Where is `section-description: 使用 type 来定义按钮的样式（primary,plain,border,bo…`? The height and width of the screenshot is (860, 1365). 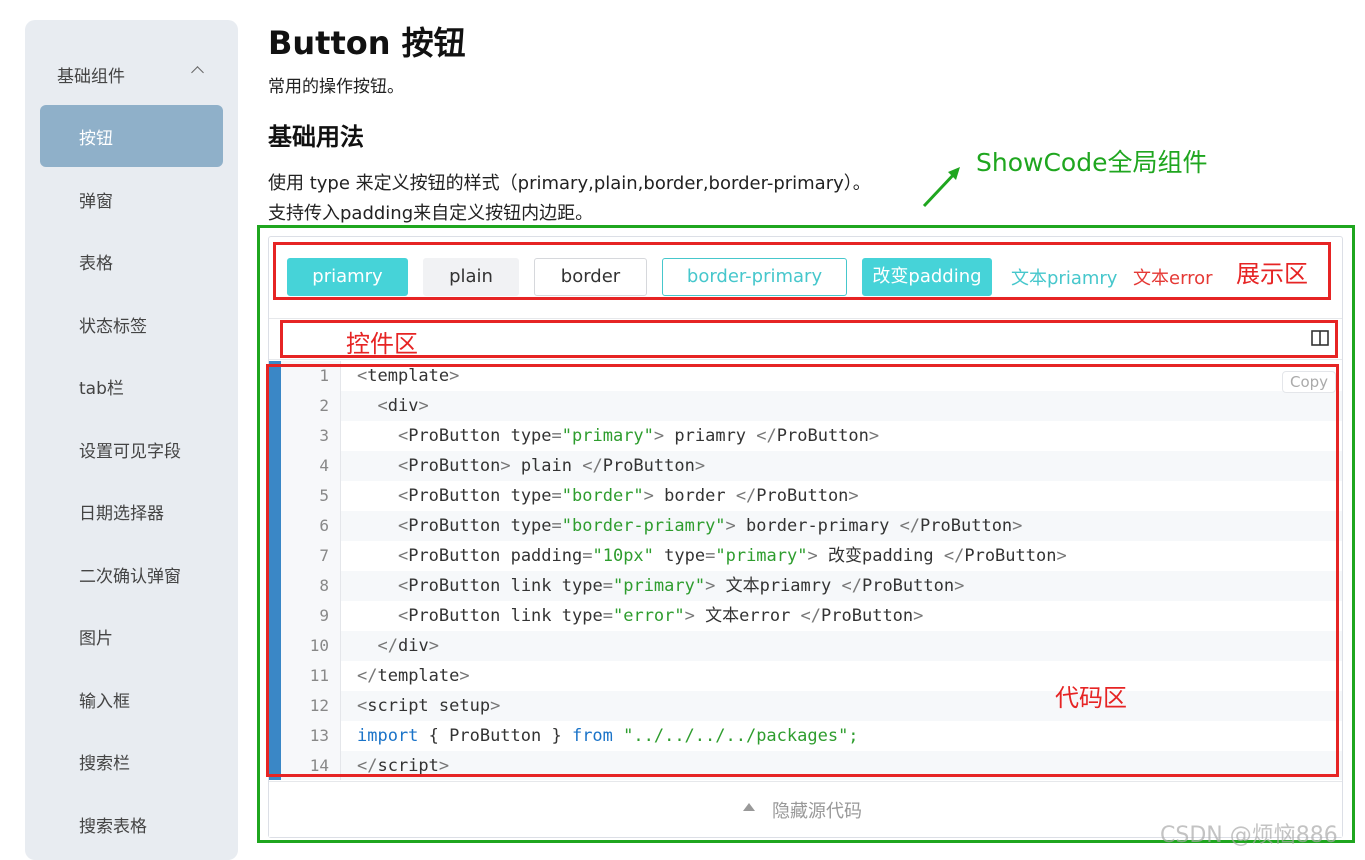 section-description: 使用 type 来定义按钮的样式（primary,plain,border,bo… is located at coordinates (569, 183).